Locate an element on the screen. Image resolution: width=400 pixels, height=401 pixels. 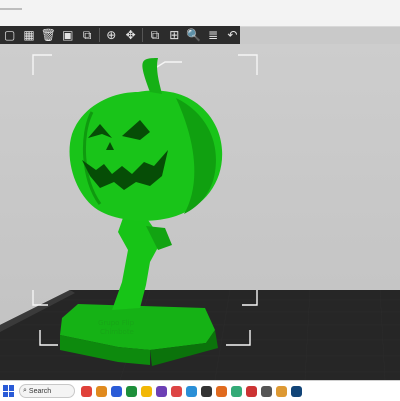
layout-icon: ▦ is located at coordinates (28, 35).